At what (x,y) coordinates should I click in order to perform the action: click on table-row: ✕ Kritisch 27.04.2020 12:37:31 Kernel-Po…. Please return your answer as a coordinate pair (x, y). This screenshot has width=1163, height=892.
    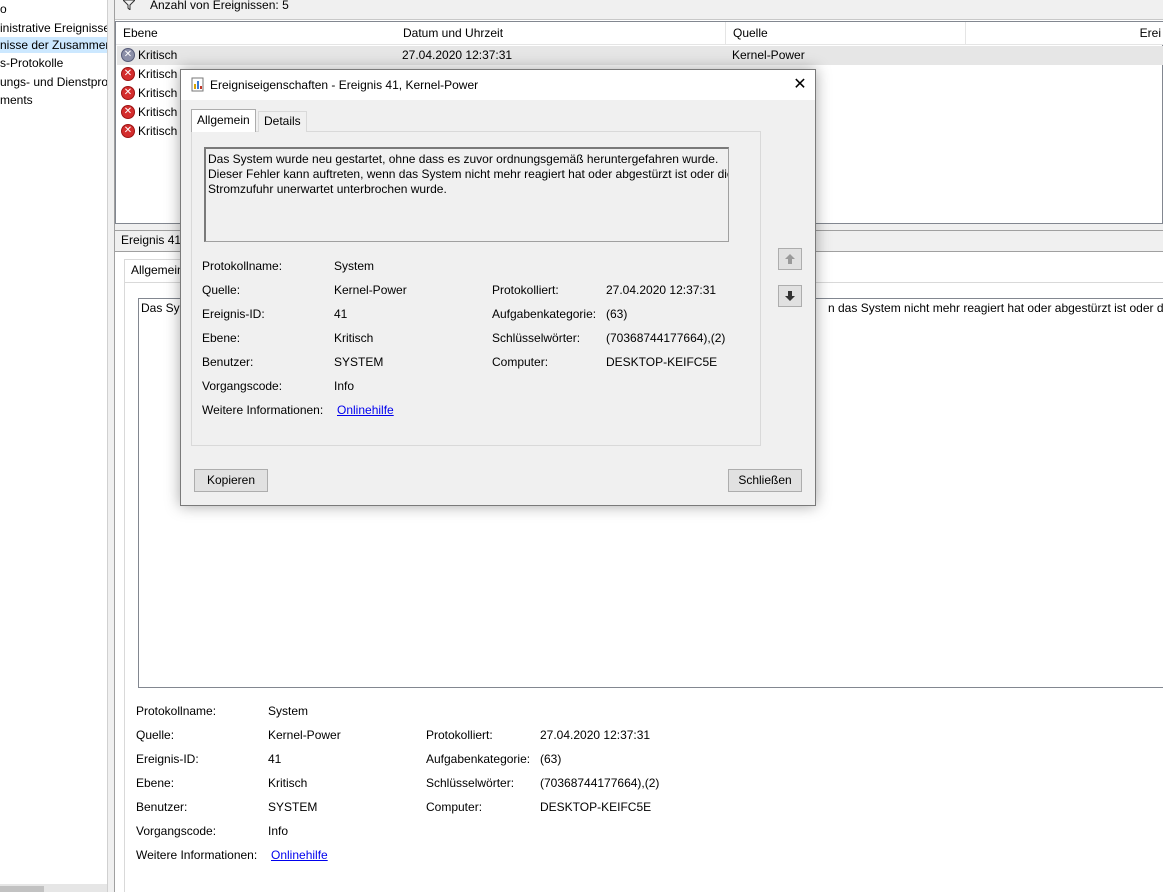
    Looking at the image, I should click on (640, 55).